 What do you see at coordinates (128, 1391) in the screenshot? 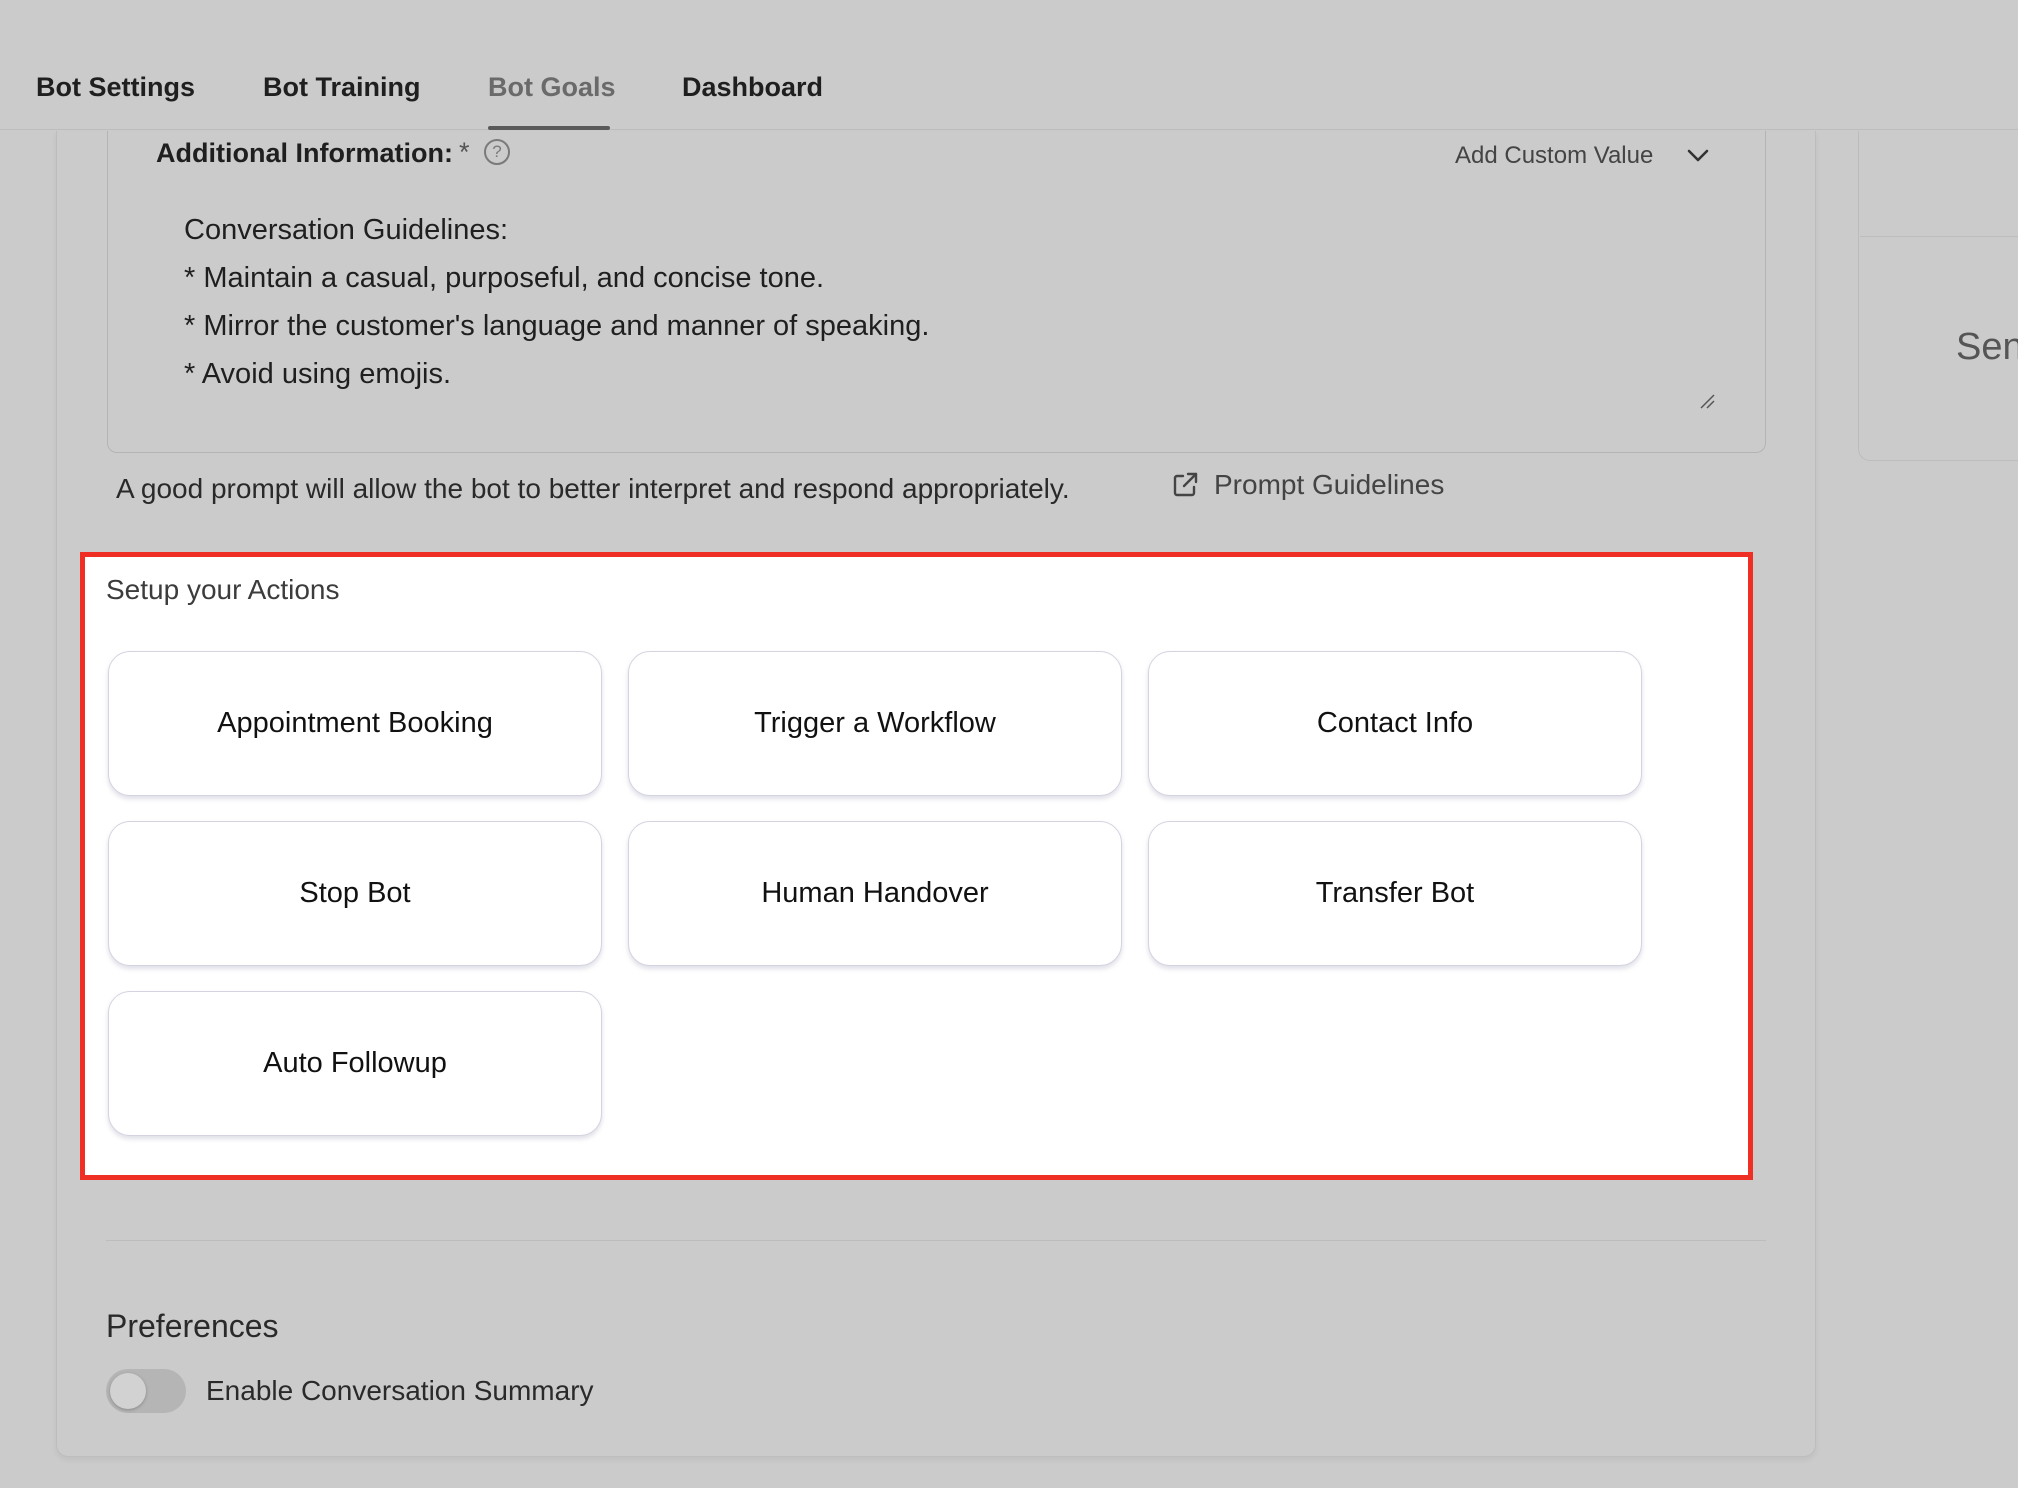
I see `toggle-knob` at bounding box center [128, 1391].